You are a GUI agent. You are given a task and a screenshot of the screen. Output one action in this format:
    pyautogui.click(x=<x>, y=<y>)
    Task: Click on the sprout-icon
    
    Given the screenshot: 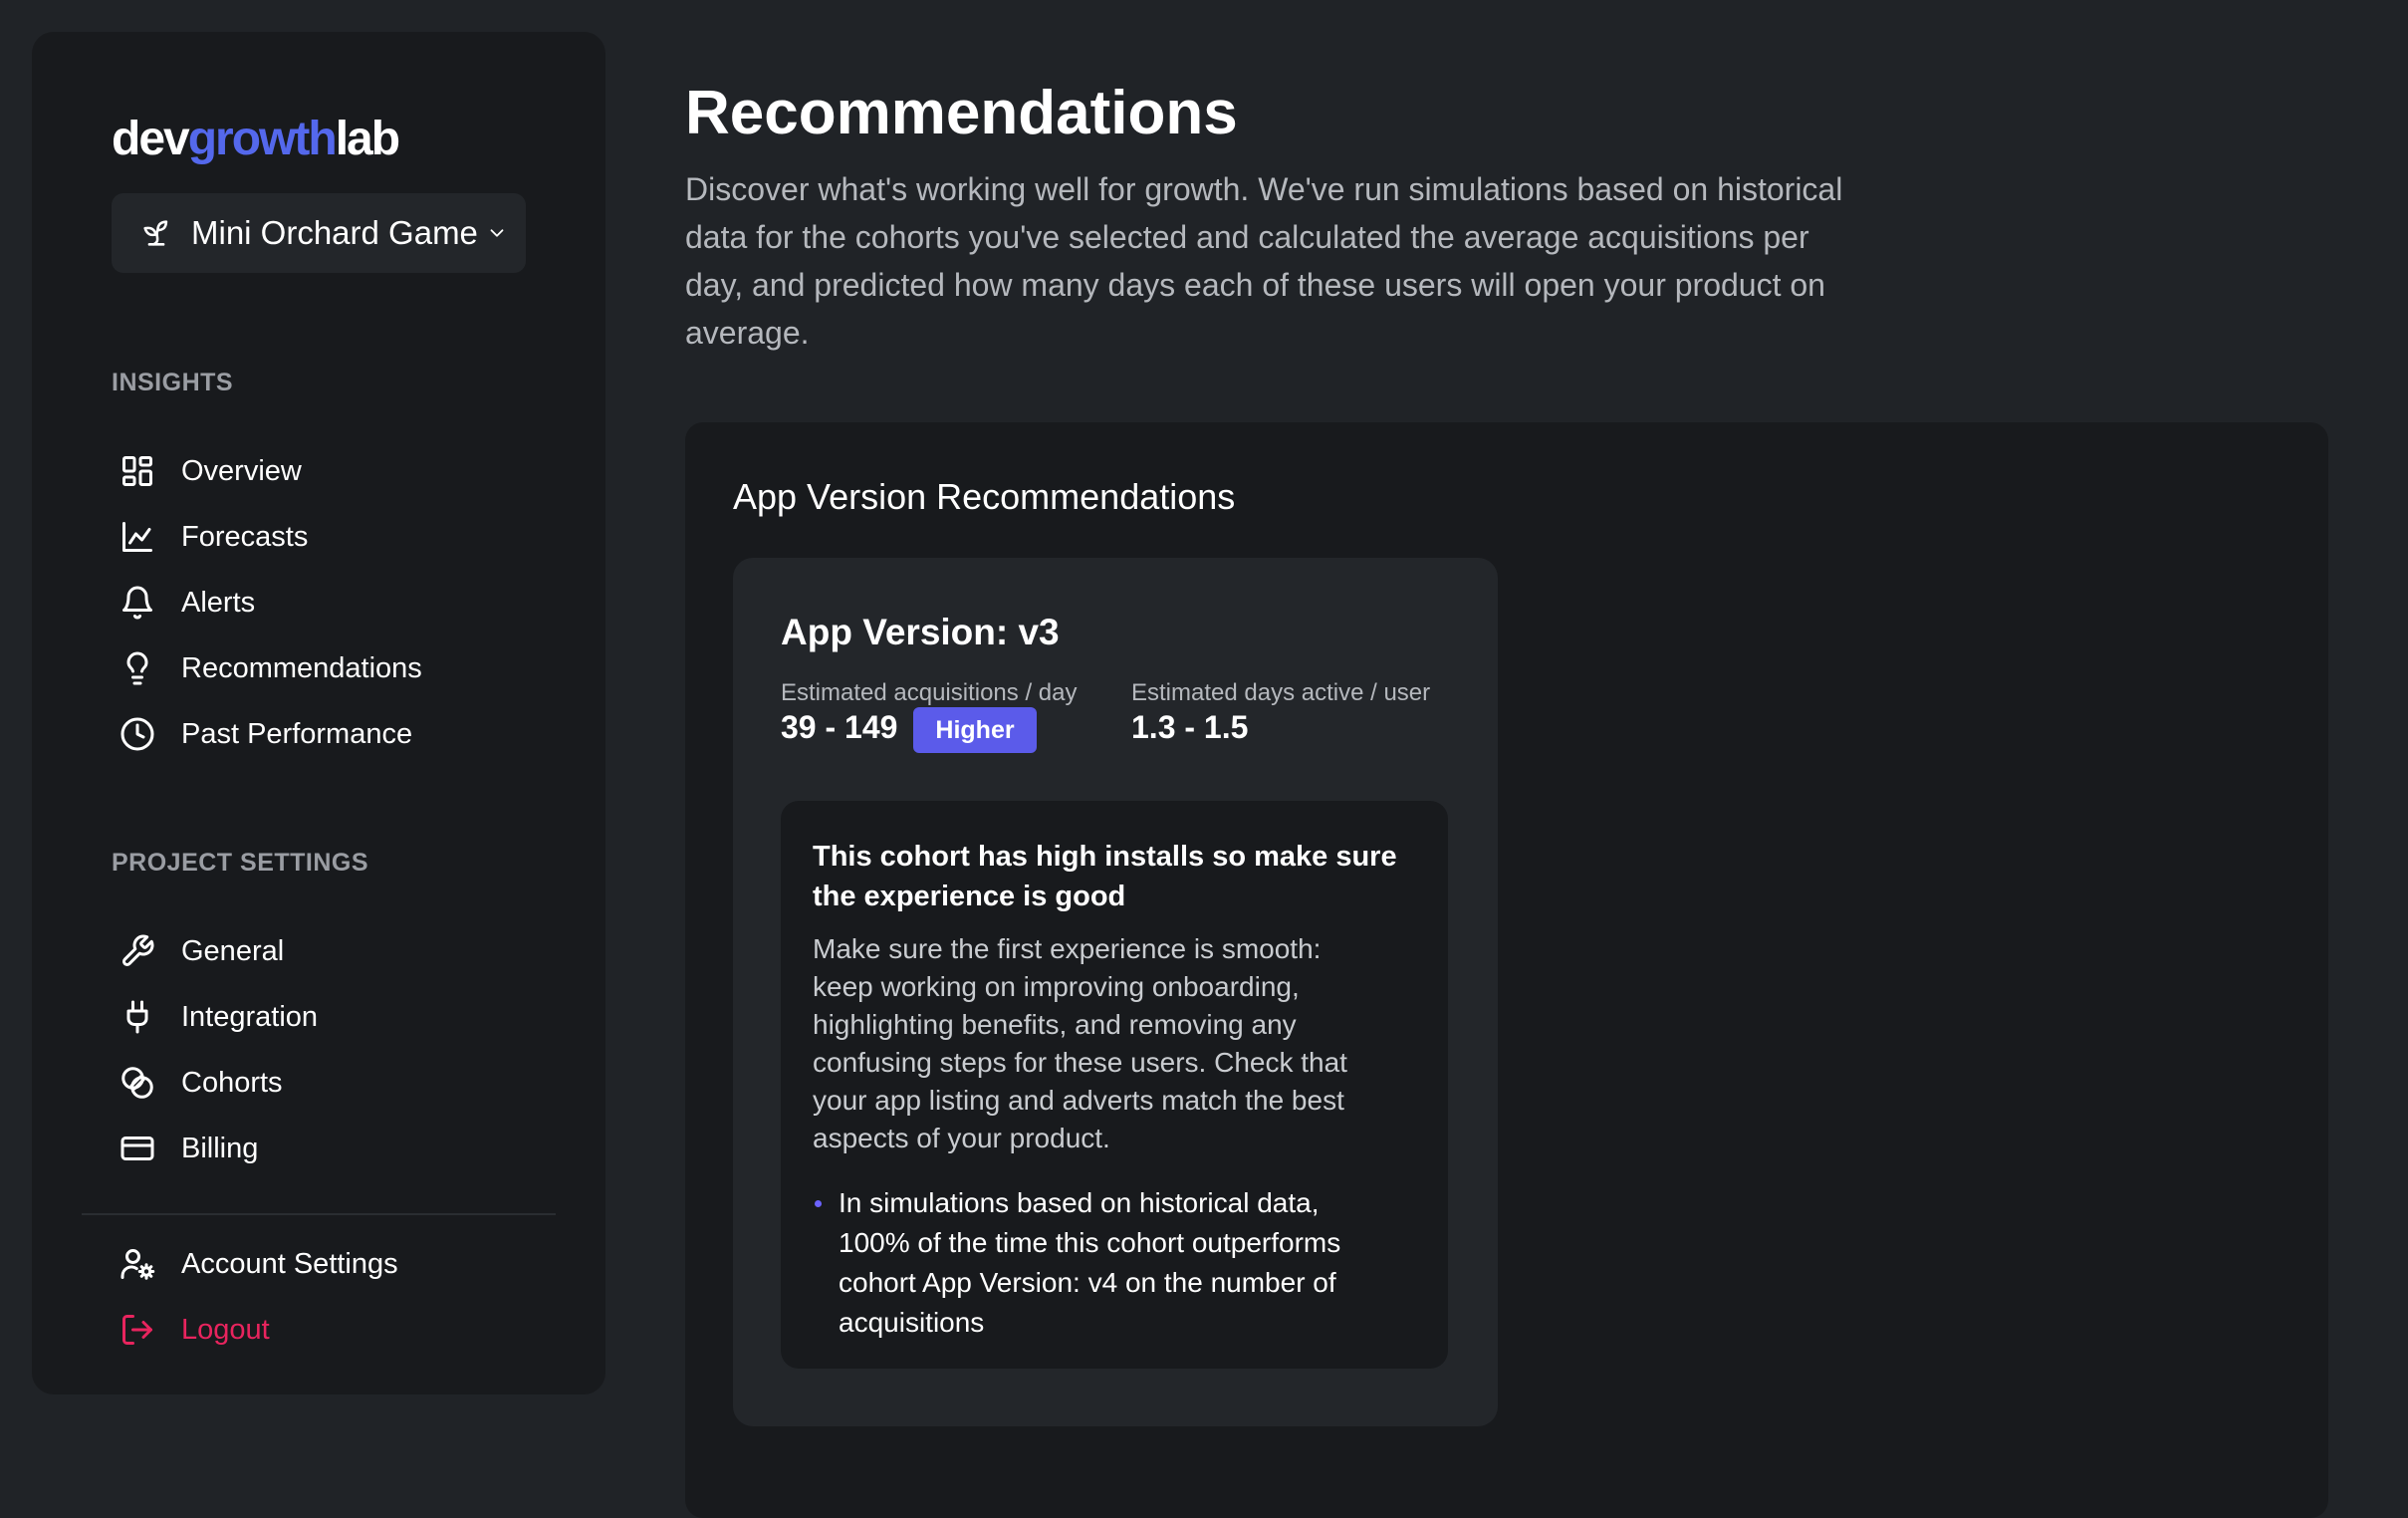 What is the action you would take?
    pyautogui.click(x=155, y=233)
    